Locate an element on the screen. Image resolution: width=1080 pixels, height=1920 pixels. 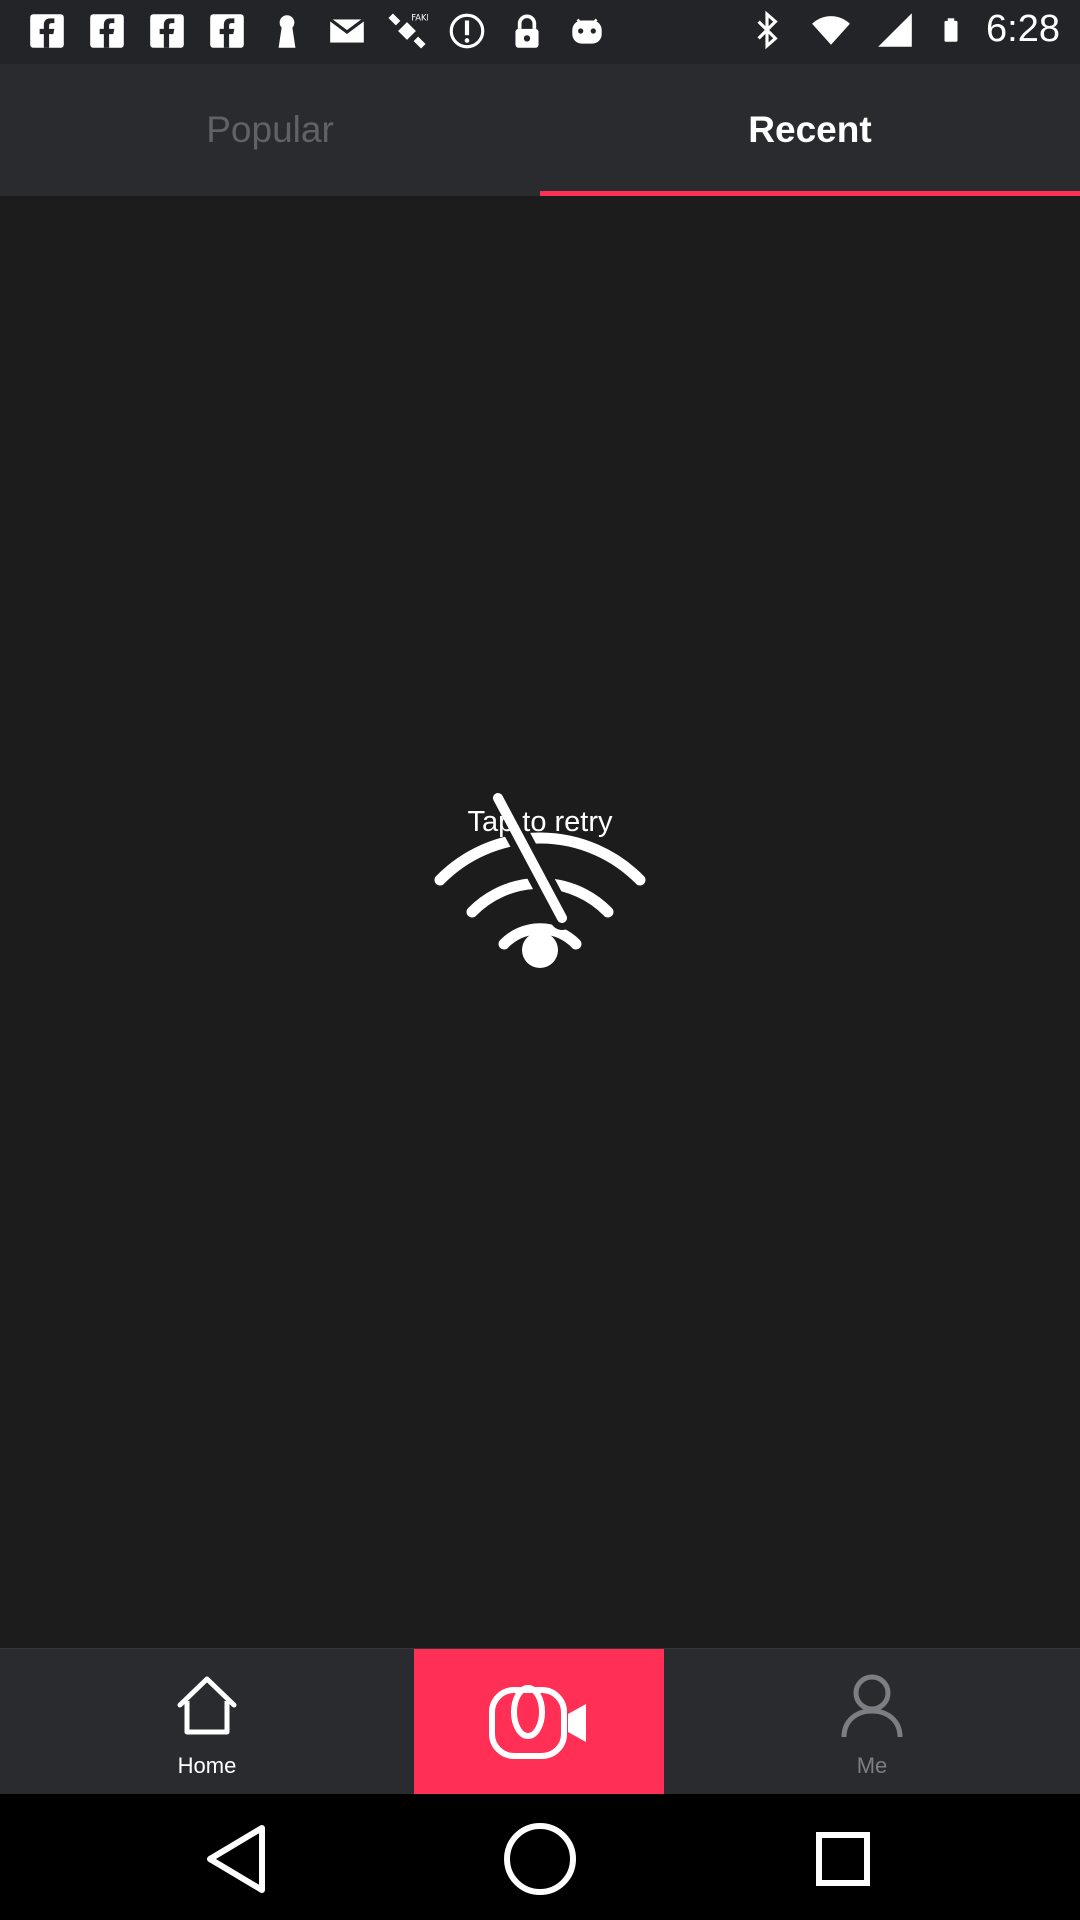
home-circle-icon is located at coordinates (540, 1859).